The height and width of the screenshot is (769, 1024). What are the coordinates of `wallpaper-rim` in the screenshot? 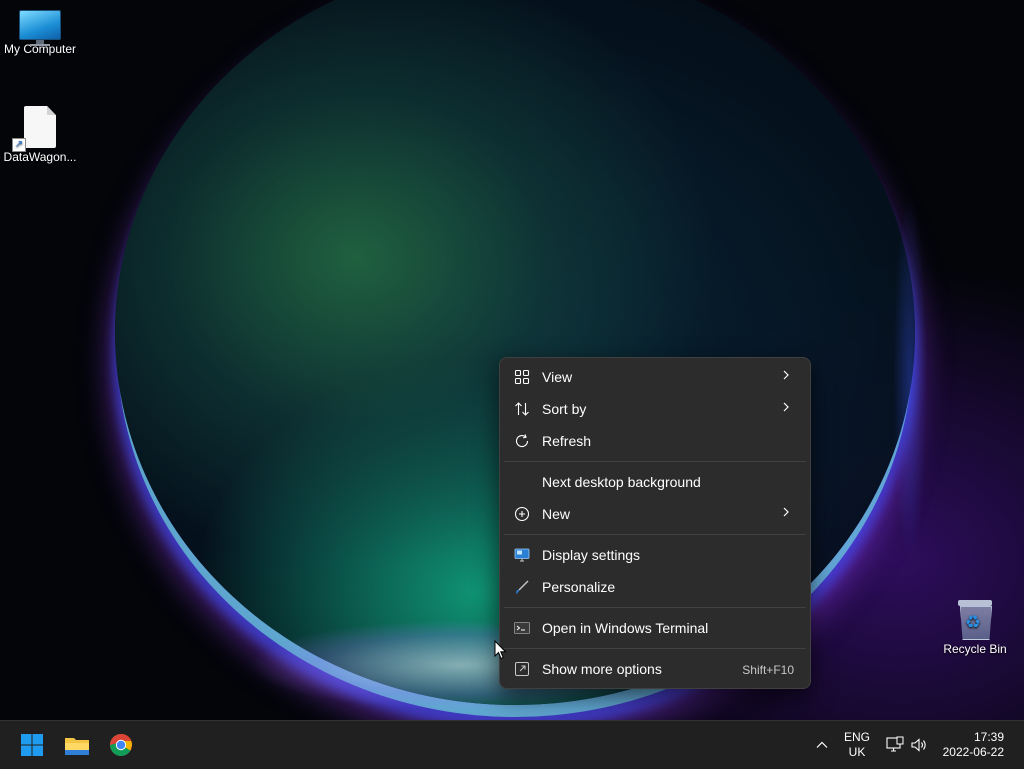 It's located at (910, 380).